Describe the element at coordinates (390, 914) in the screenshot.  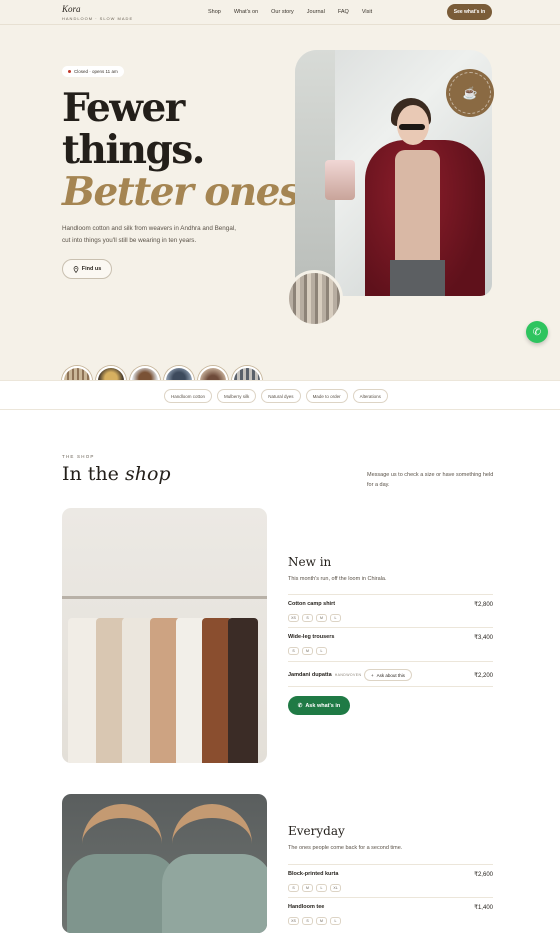
I see `product-row: Handloom tee ₹1,400 XS S M L` at that location.